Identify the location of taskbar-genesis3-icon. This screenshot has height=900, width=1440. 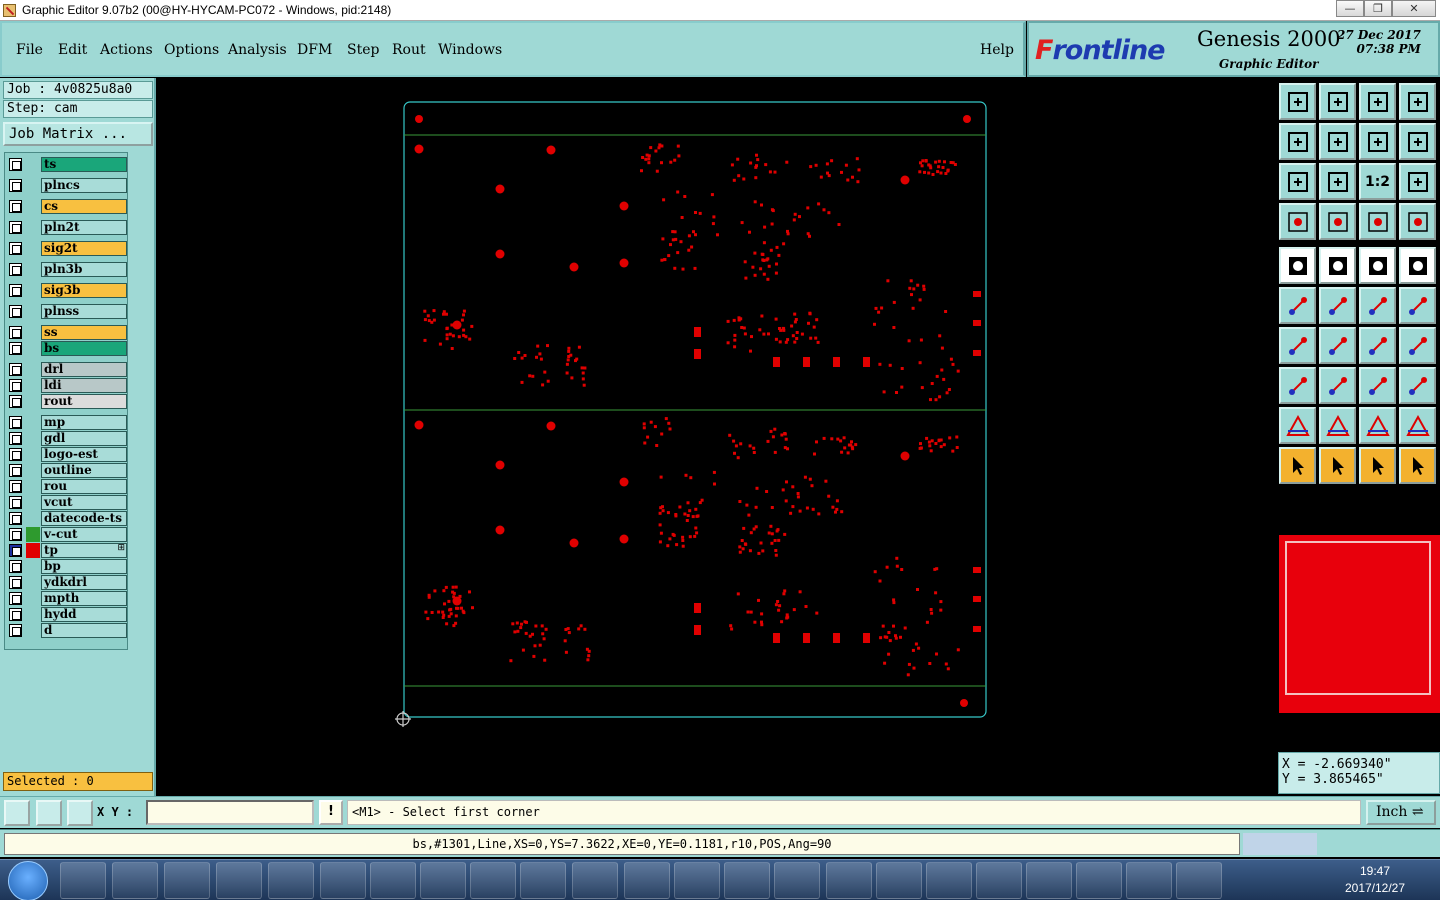
(999, 880).